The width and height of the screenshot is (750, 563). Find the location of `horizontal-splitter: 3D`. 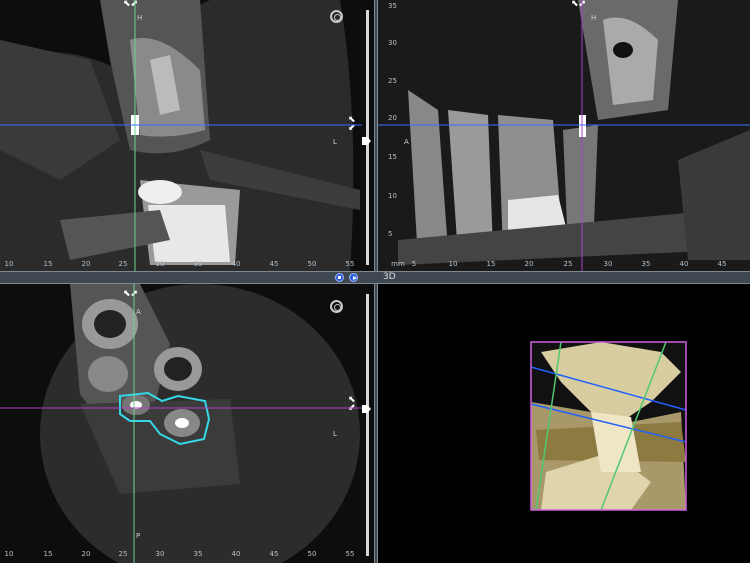

horizontal-splitter: 3D is located at coordinates (375, 277).